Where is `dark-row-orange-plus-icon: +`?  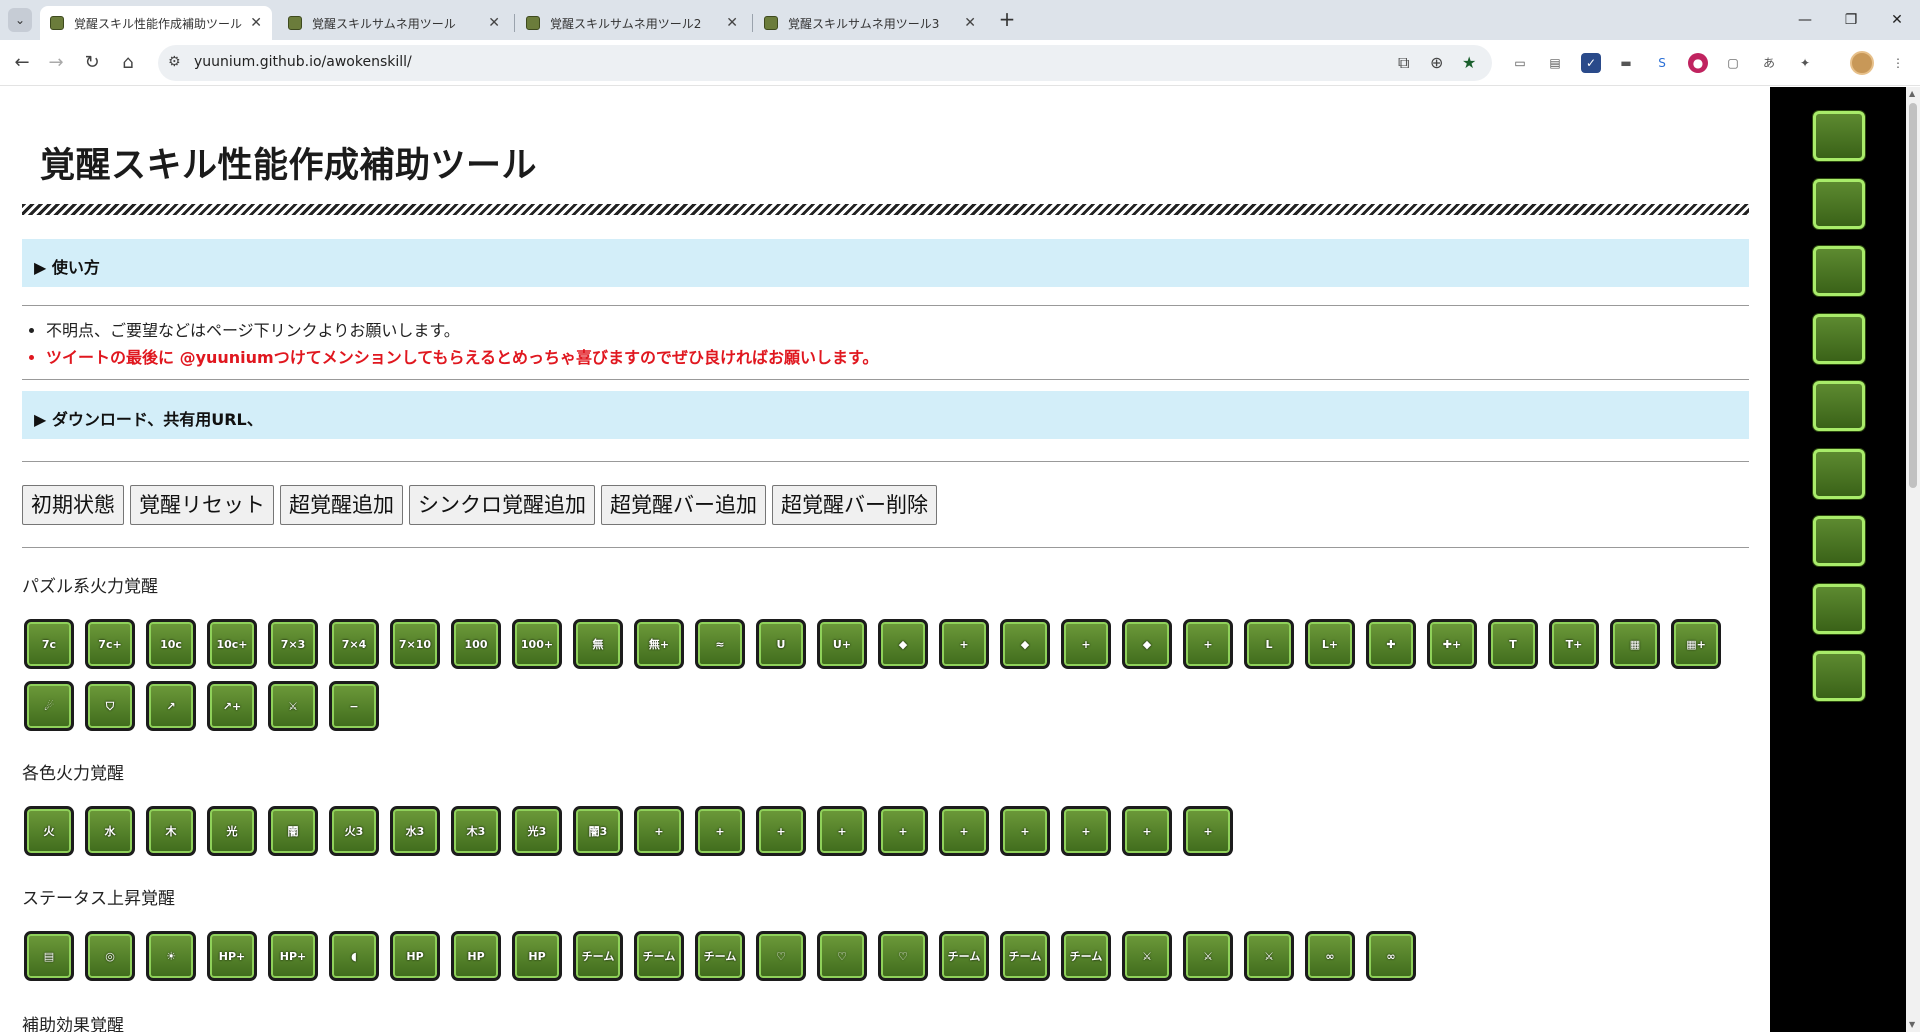 dark-row-orange-plus-icon: + is located at coordinates (1208, 831).